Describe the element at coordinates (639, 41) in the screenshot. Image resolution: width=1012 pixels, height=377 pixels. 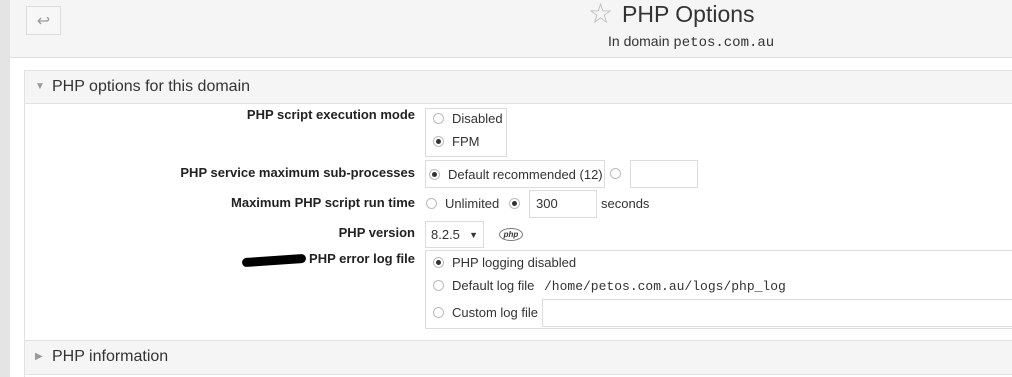
I see `subtitle-prefix: In domain` at that location.